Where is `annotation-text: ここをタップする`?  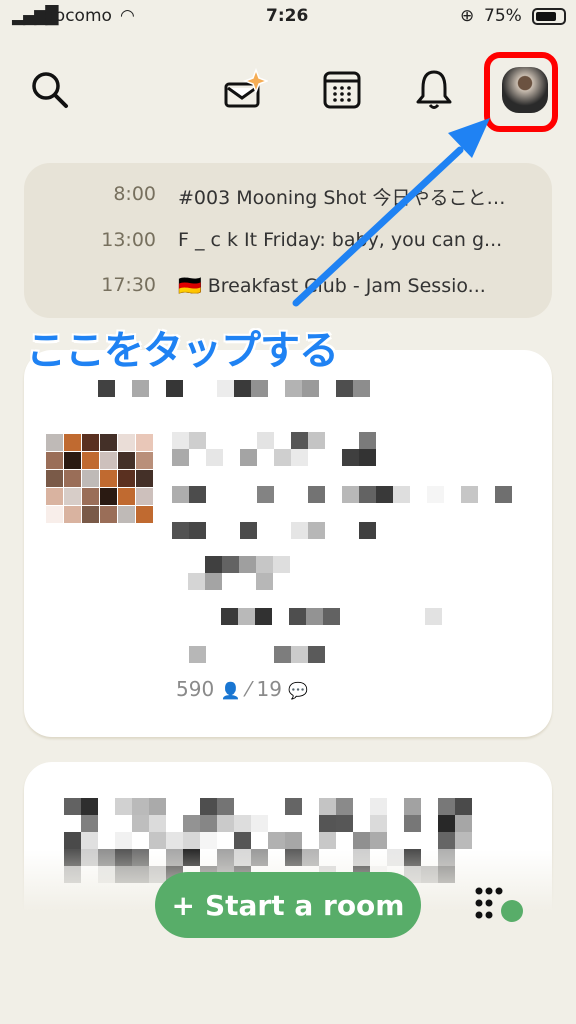 annotation-text: ここをタップする is located at coordinates (182, 351).